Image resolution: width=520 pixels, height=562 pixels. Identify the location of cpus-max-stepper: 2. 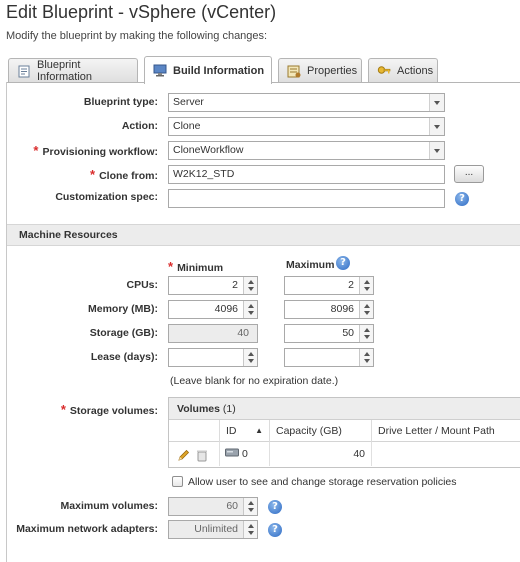
(329, 285).